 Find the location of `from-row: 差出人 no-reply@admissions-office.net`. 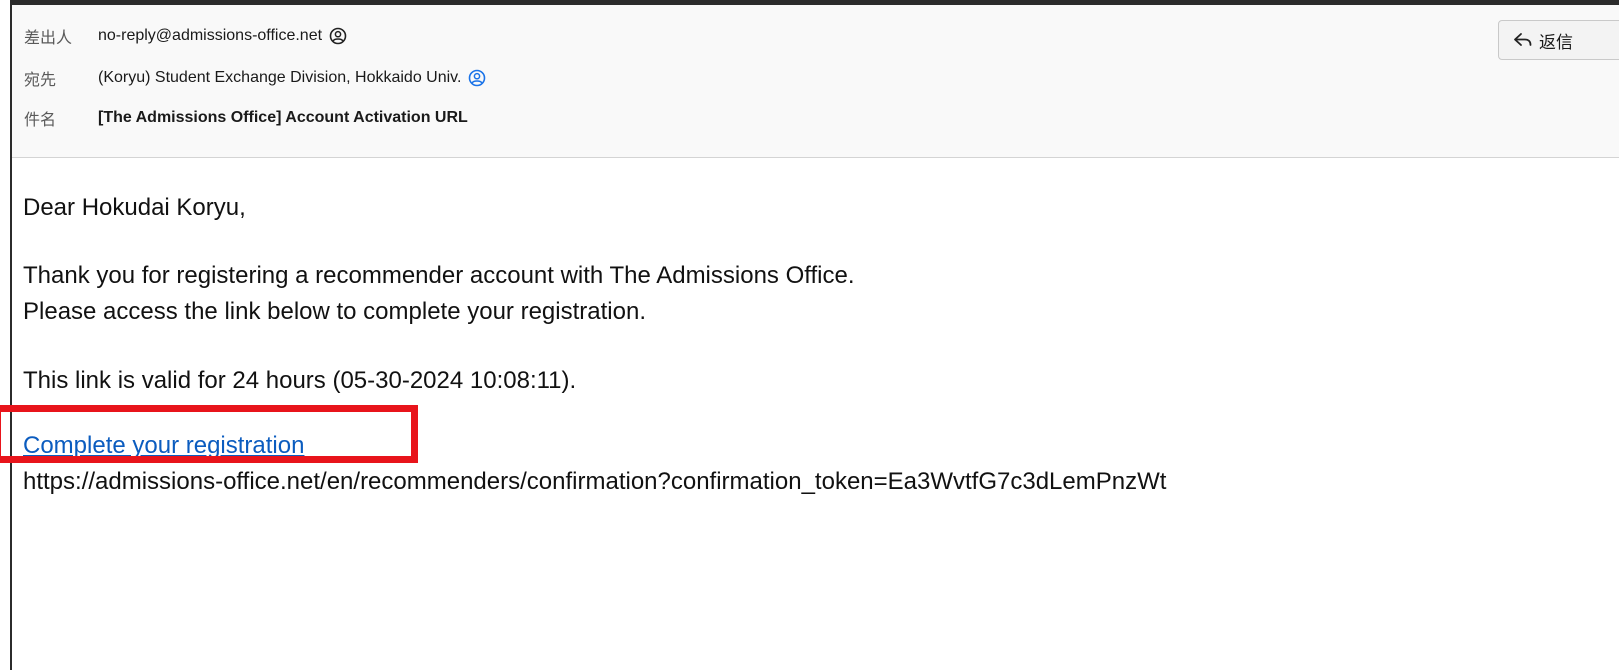

from-row: 差出人 no-reply@admissions-office.net is located at coordinates (186, 36).